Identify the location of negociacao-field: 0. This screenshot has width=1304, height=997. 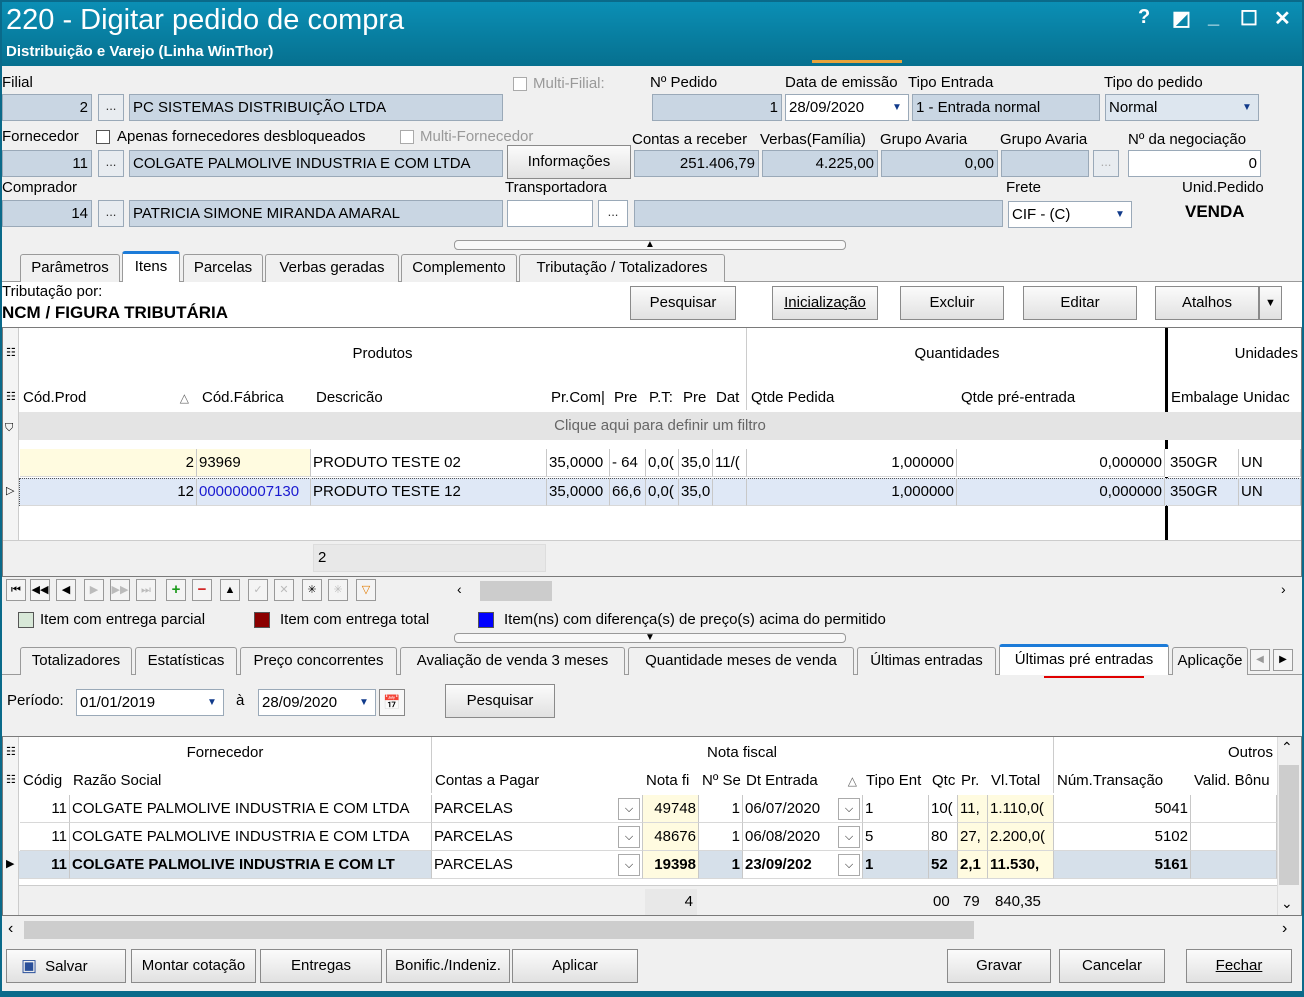
(1194, 163).